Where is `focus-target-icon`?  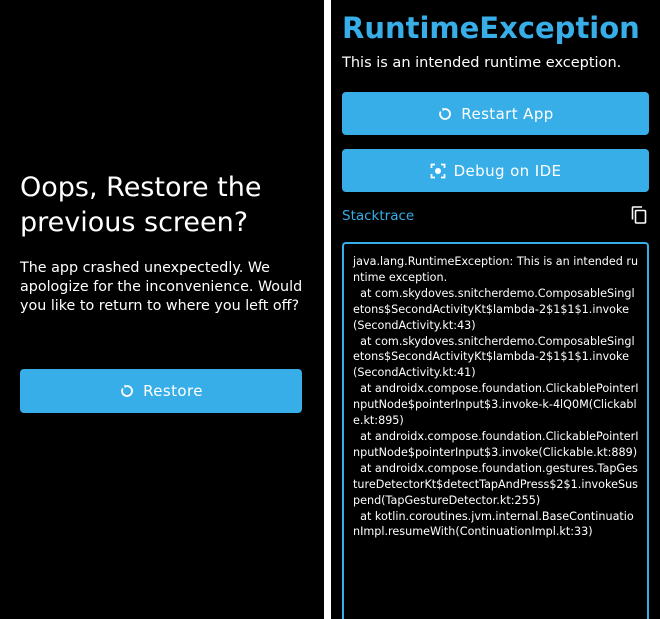
focus-target-icon is located at coordinates (438, 171).